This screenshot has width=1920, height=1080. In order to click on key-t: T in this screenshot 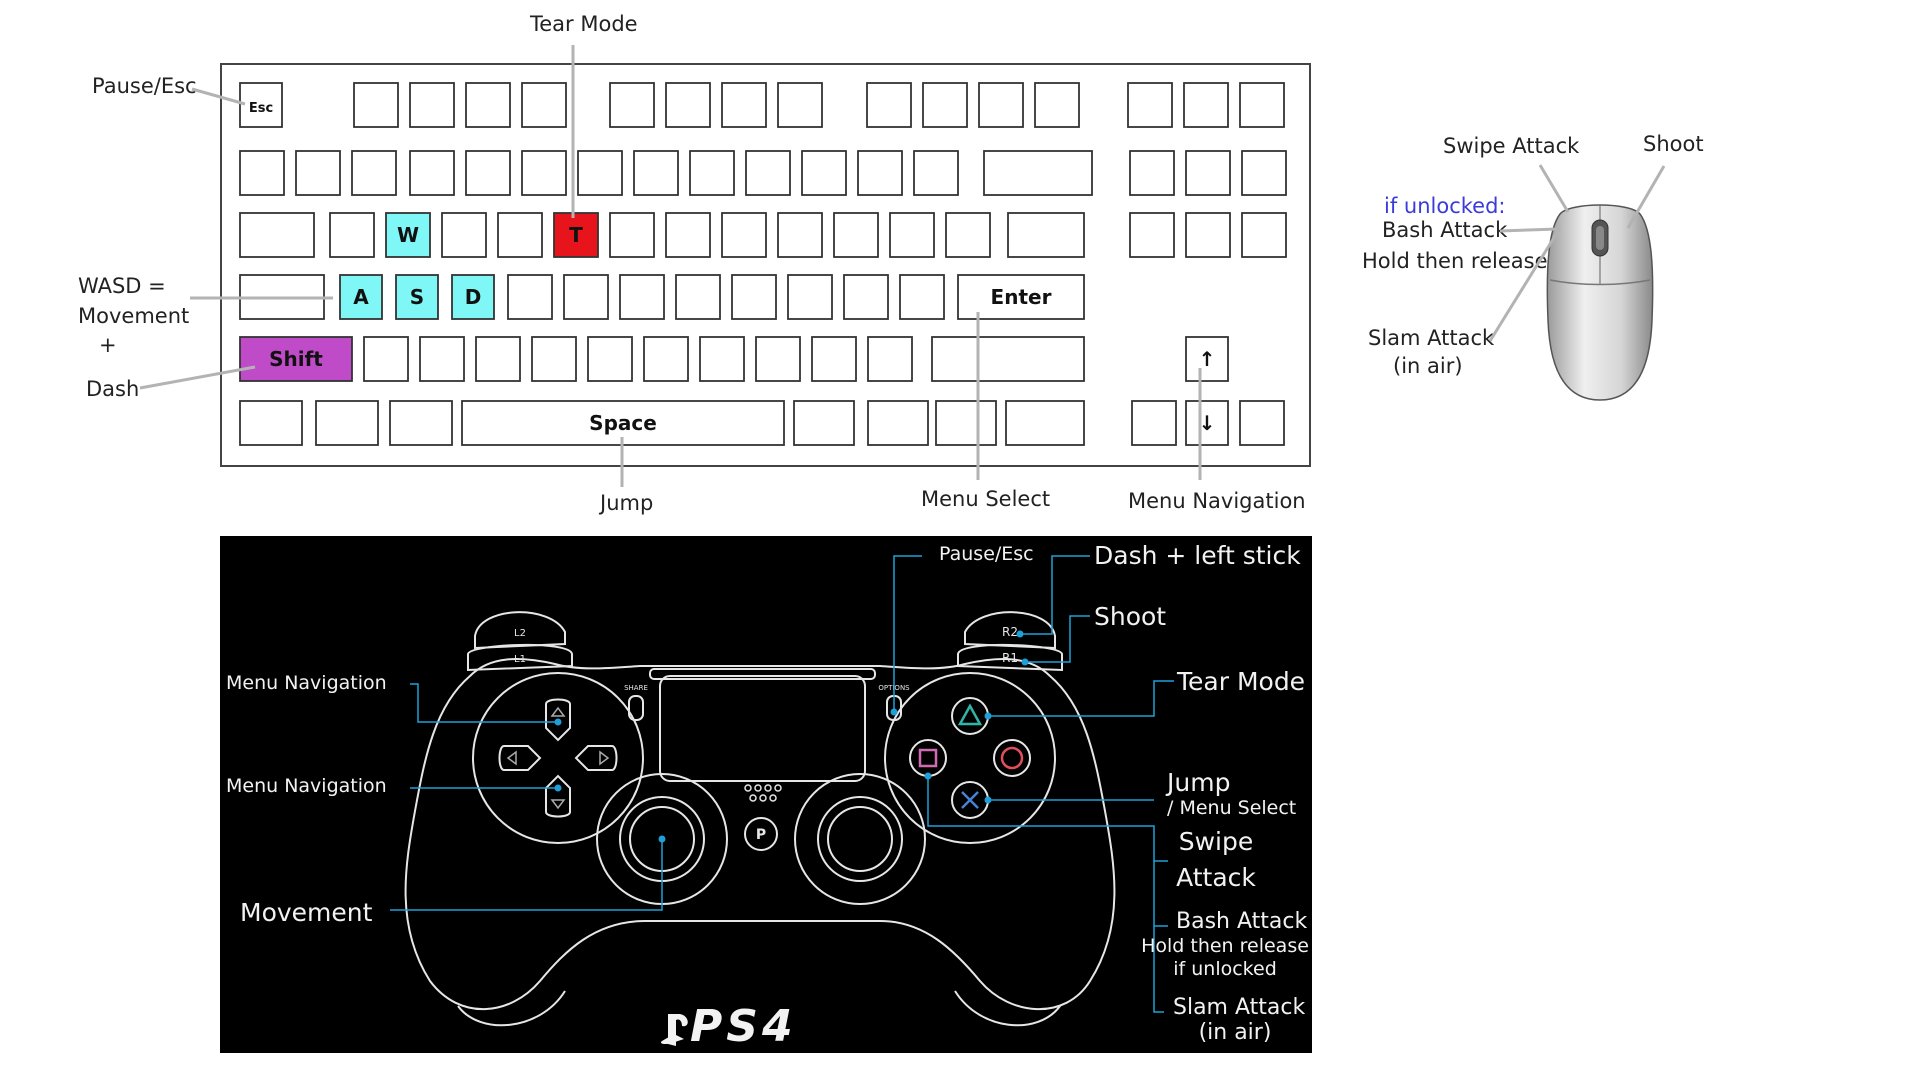, I will do `click(576, 235)`.